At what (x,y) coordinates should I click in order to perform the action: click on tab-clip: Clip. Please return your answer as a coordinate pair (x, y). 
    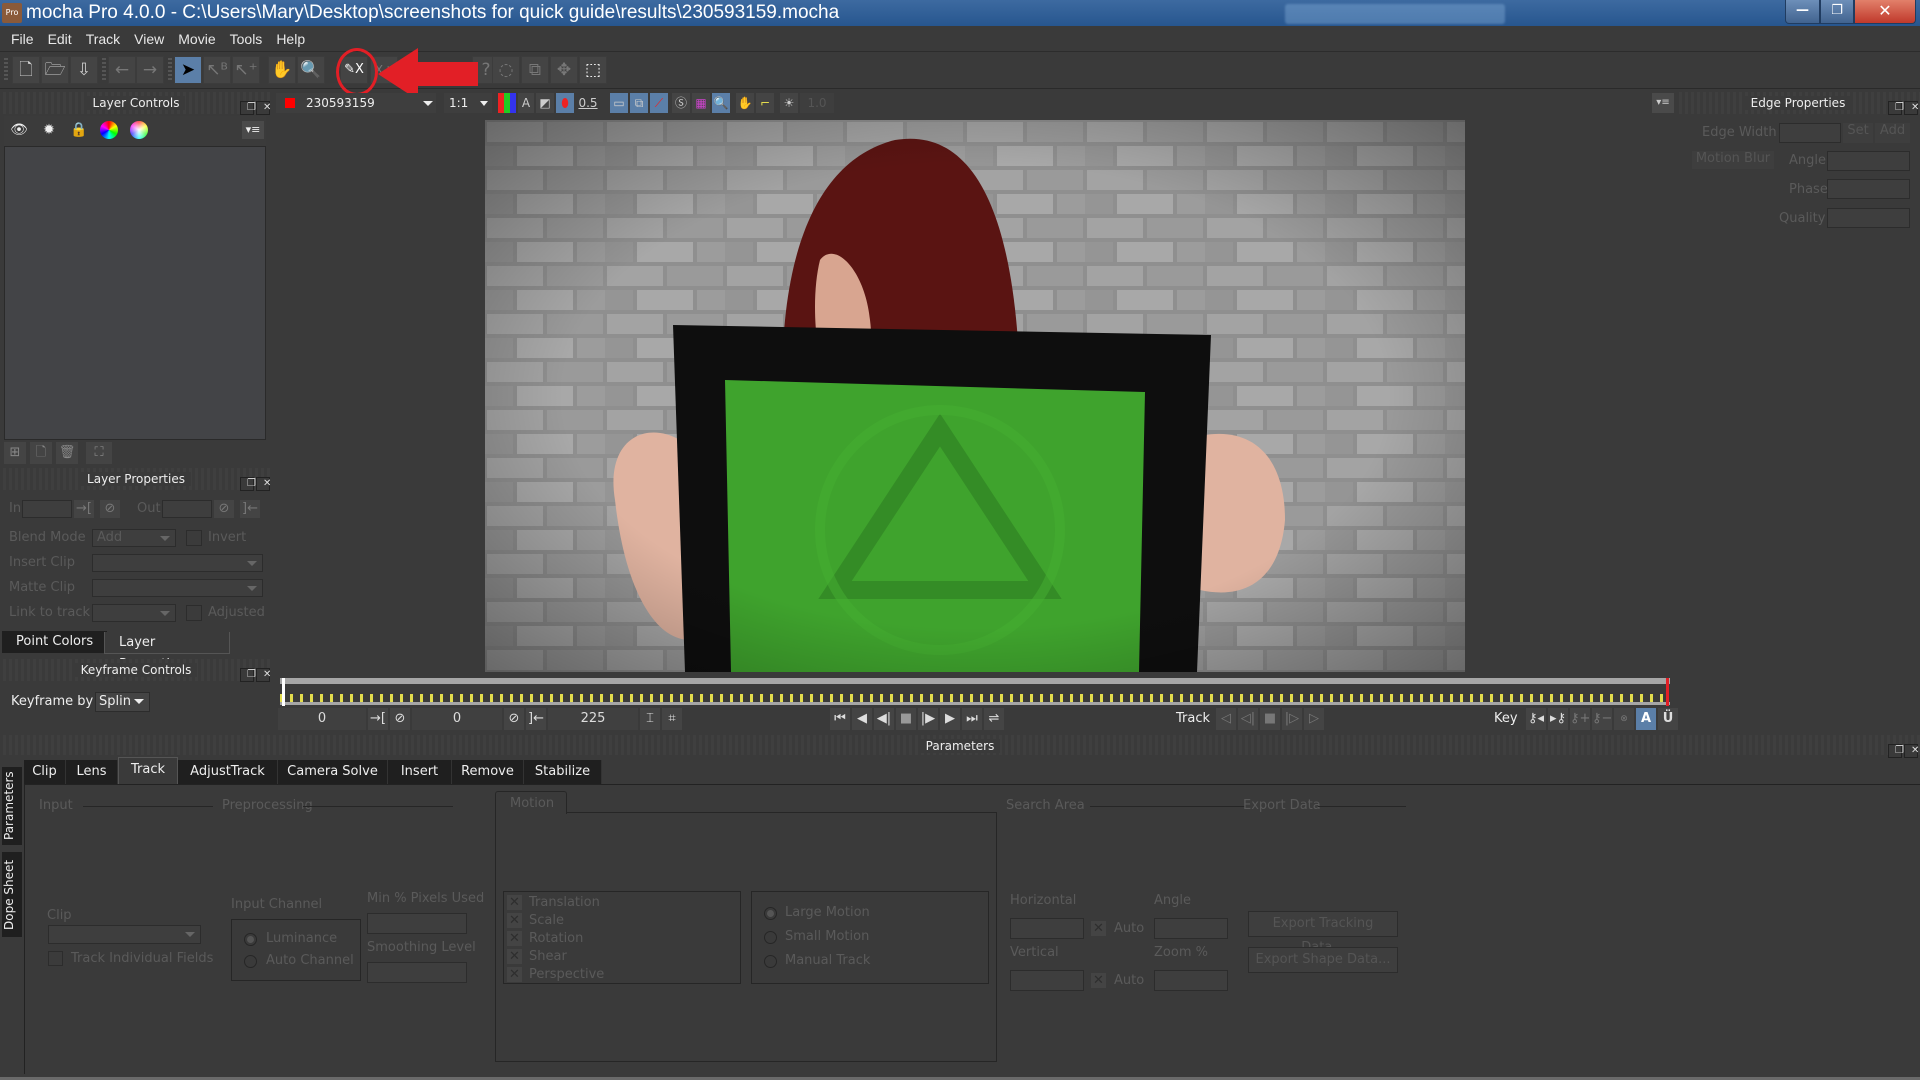
    Looking at the image, I should click on (45, 772).